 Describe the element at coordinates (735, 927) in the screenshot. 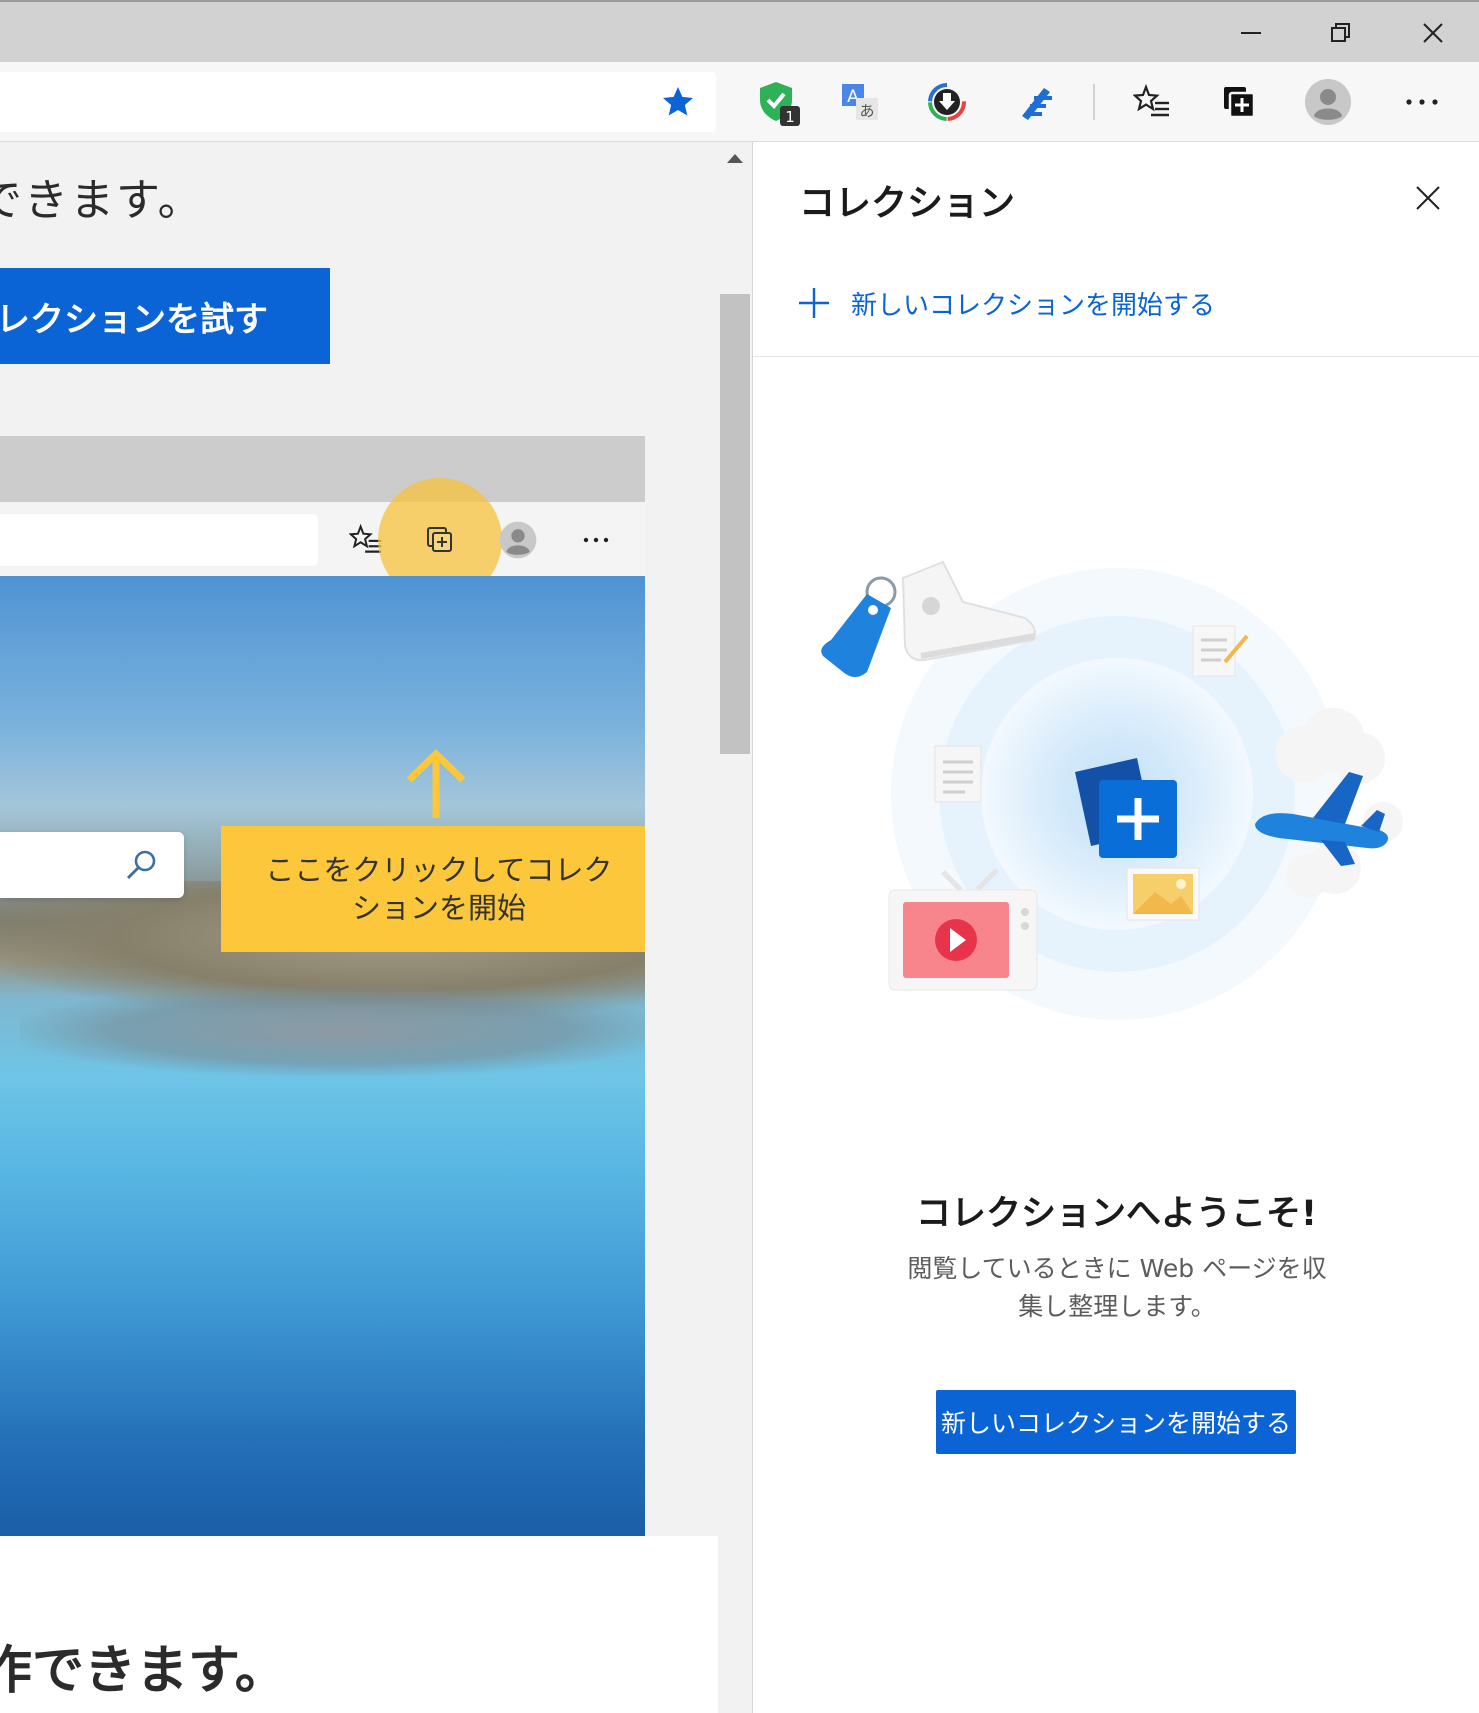

I see `page-scrollbar` at that location.